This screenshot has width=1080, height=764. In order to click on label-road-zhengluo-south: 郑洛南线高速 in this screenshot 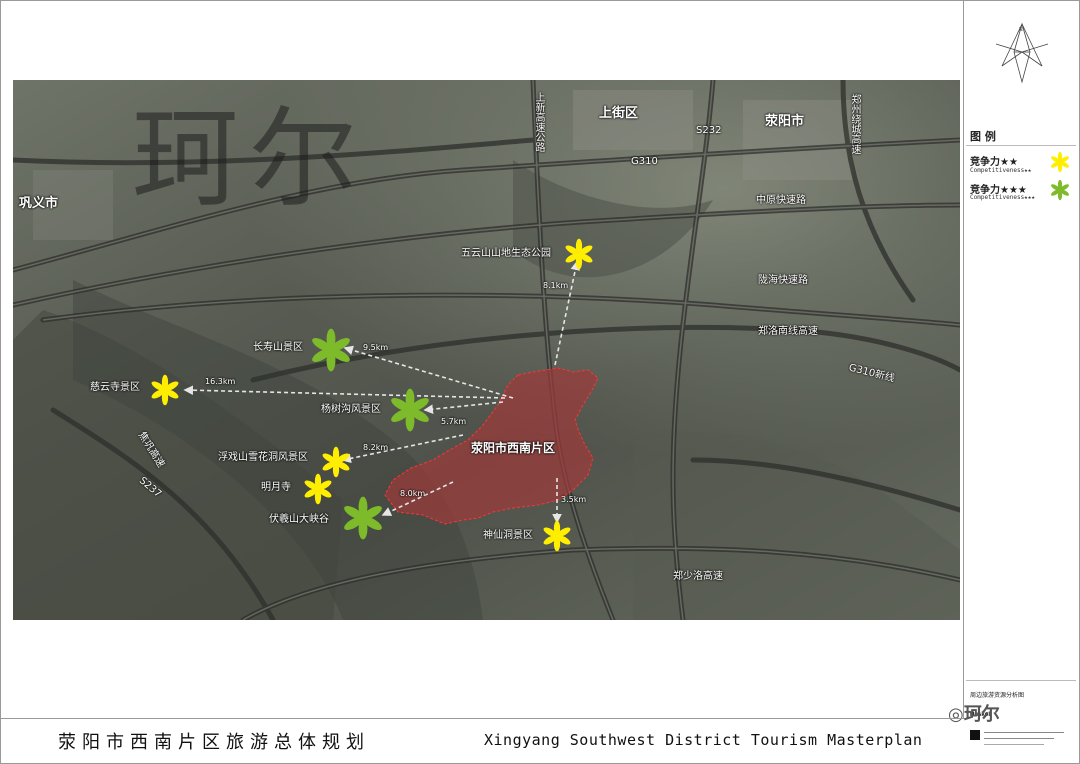, I will do `click(788, 331)`.